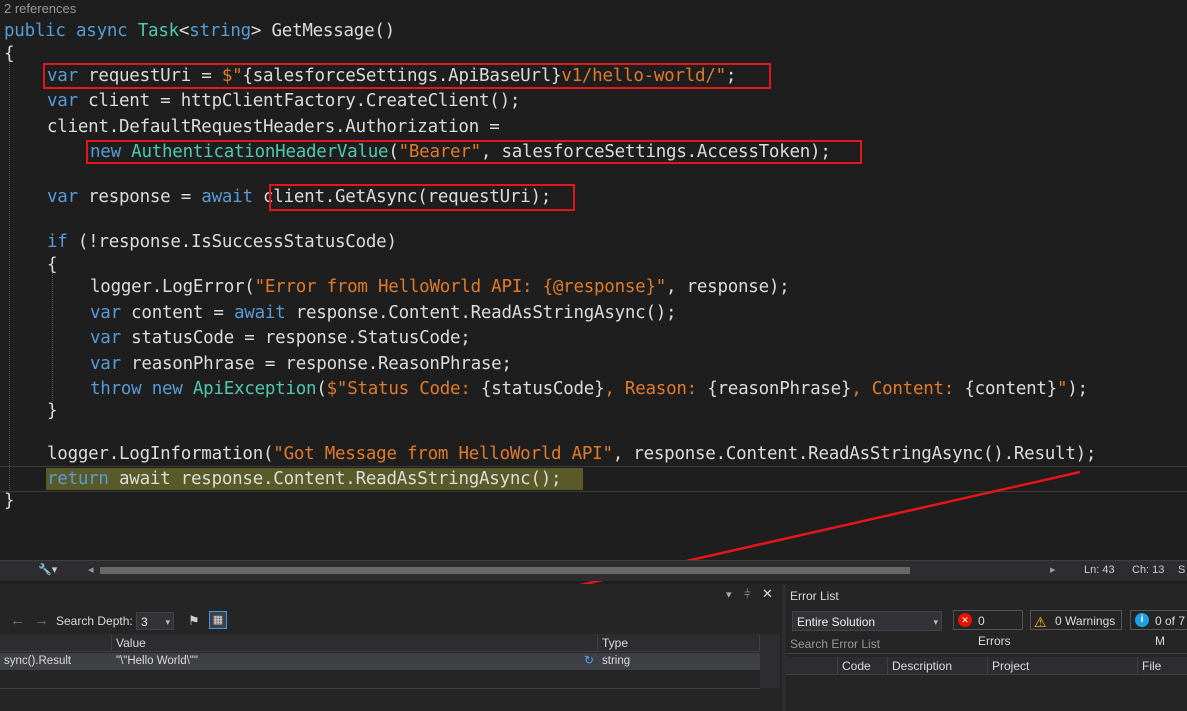 Image resolution: width=1187 pixels, height=711 pixels. I want to click on file-column-header: File, so click(1162, 666).